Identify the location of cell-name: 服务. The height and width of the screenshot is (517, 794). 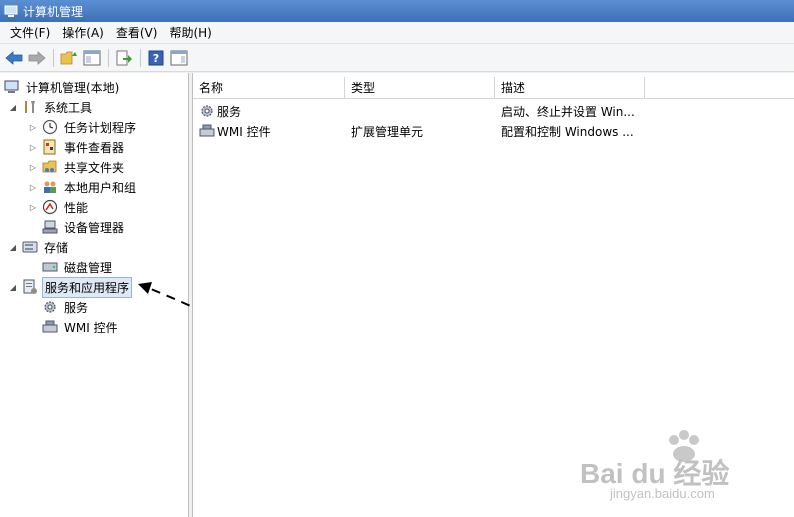
(229, 112).